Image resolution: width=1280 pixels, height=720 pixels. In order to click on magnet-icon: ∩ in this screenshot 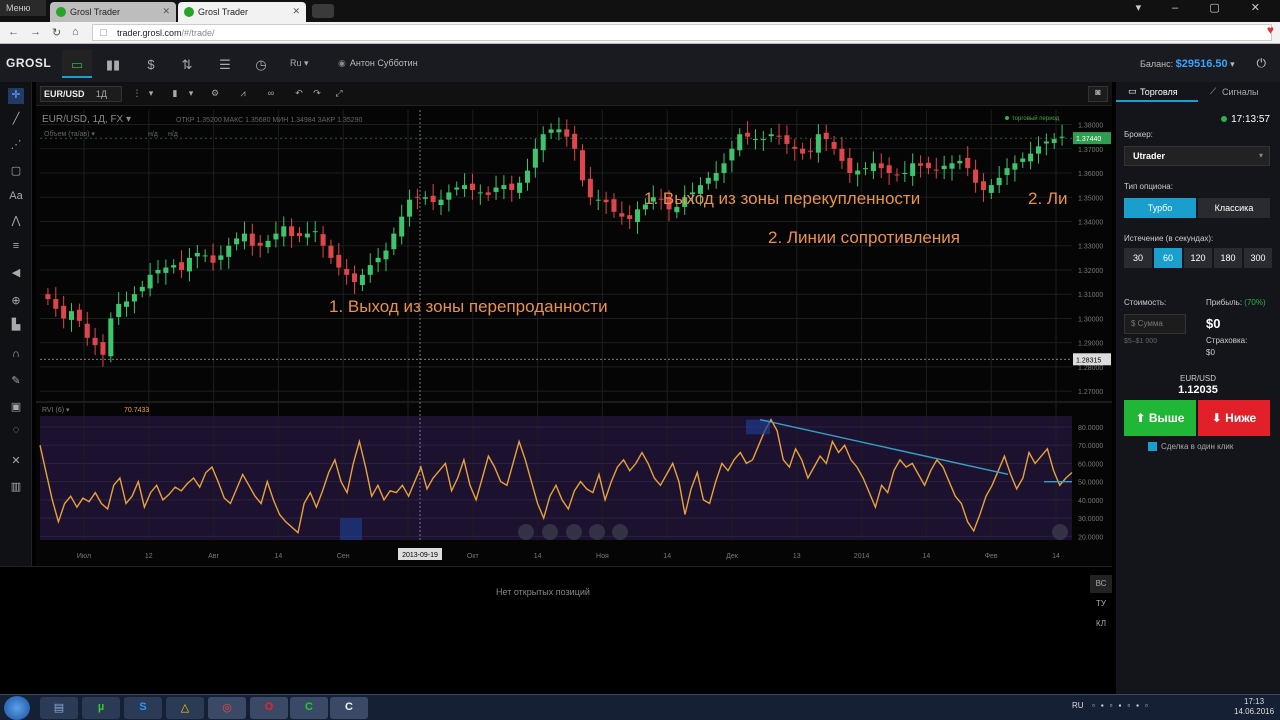, I will do `click(16, 356)`.